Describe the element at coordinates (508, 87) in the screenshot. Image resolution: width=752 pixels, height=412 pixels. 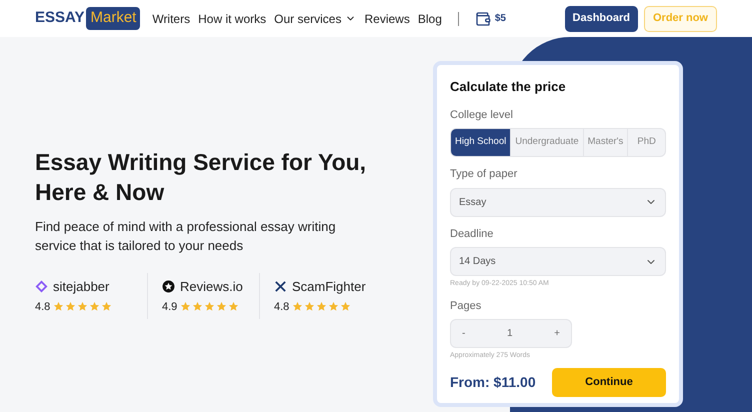
I see `calculator-title: Calculate the price` at that location.